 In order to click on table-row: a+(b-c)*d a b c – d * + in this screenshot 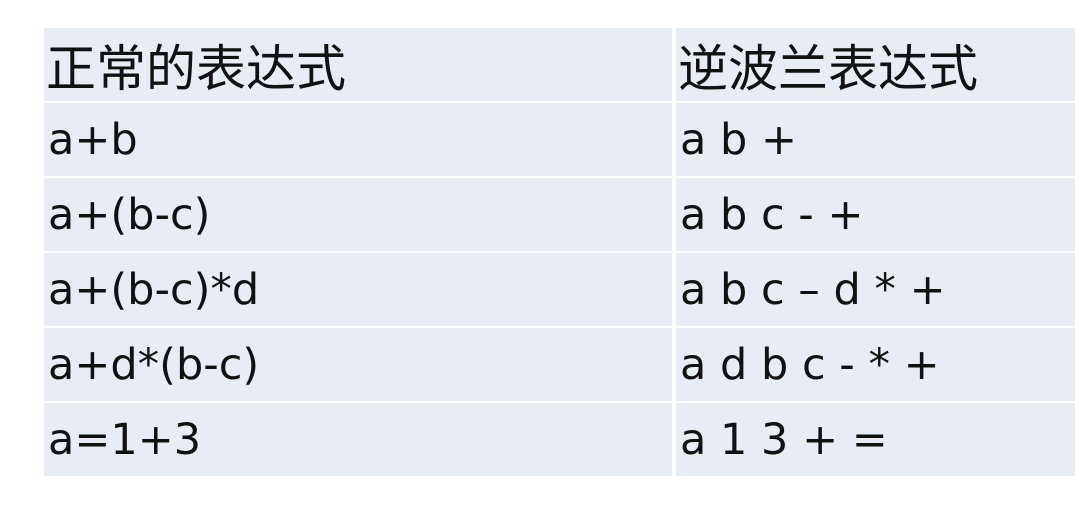, I will do `click(559, 289)`.